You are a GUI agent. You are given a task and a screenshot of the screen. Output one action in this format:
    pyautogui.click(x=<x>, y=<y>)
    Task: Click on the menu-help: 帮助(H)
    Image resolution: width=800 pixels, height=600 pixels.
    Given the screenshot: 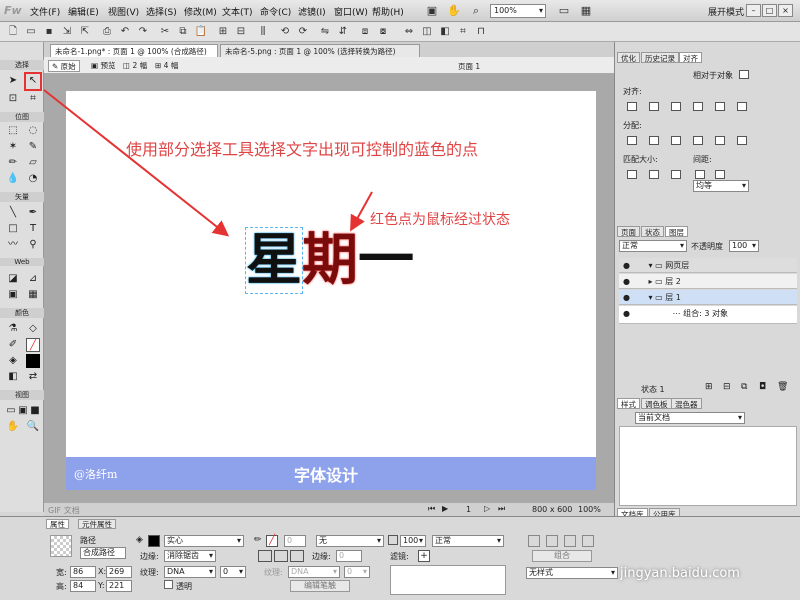 What is the action you would take?
    pyautogui.click(x=388, y=11)
    